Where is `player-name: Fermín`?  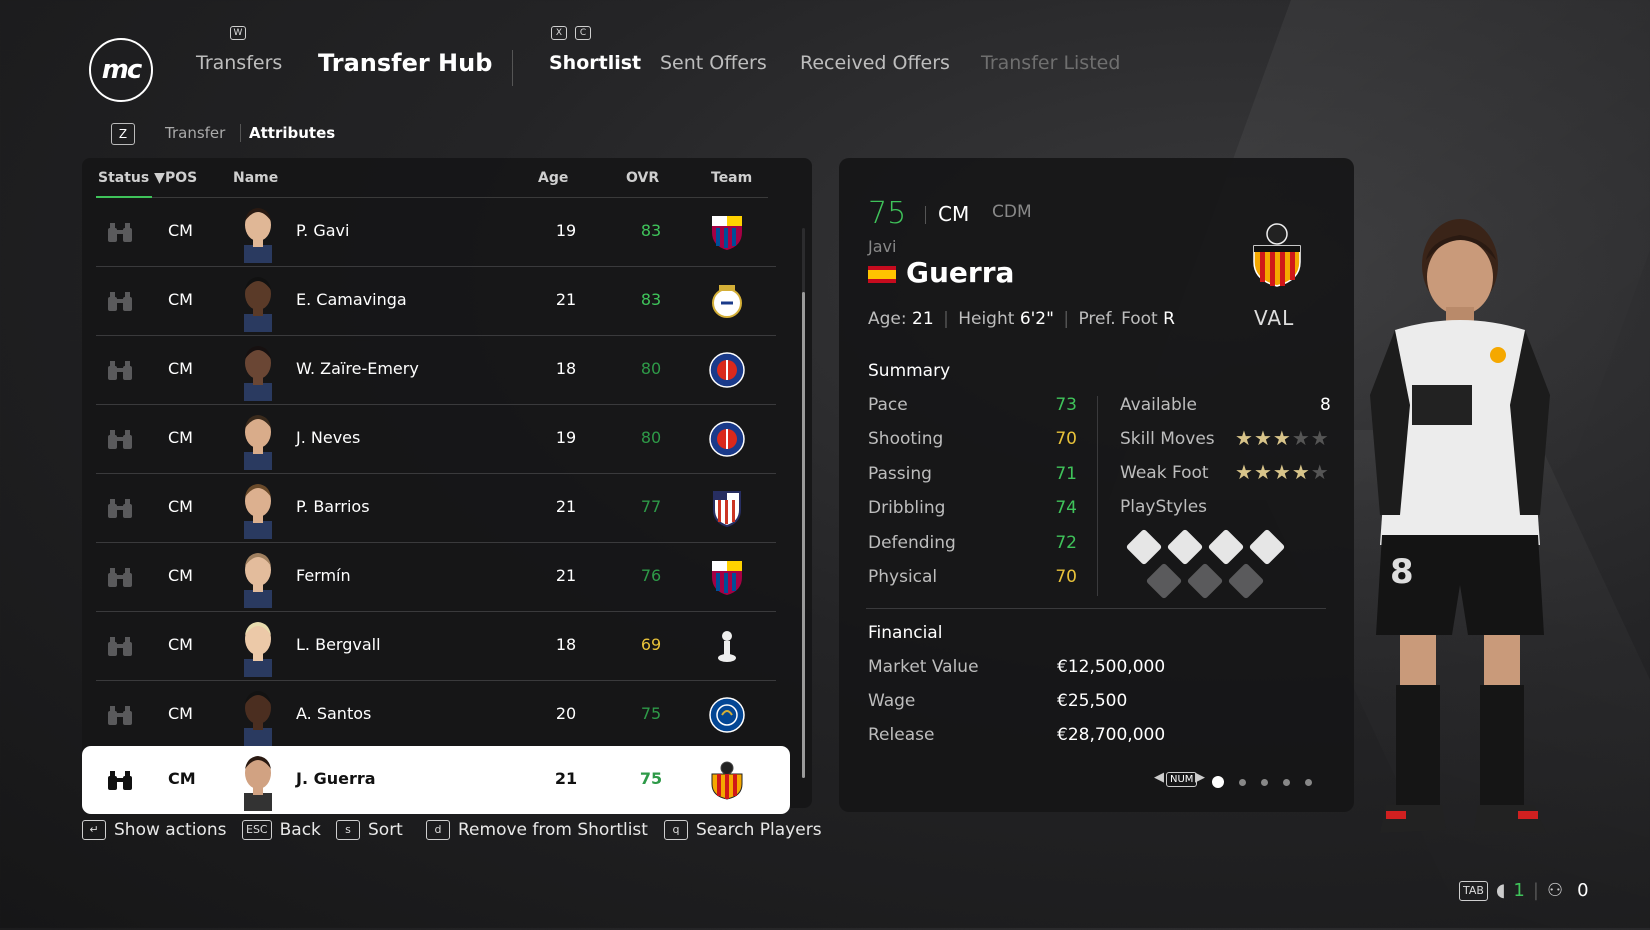 player-name: Fermín is located at coordinates (323, 575).